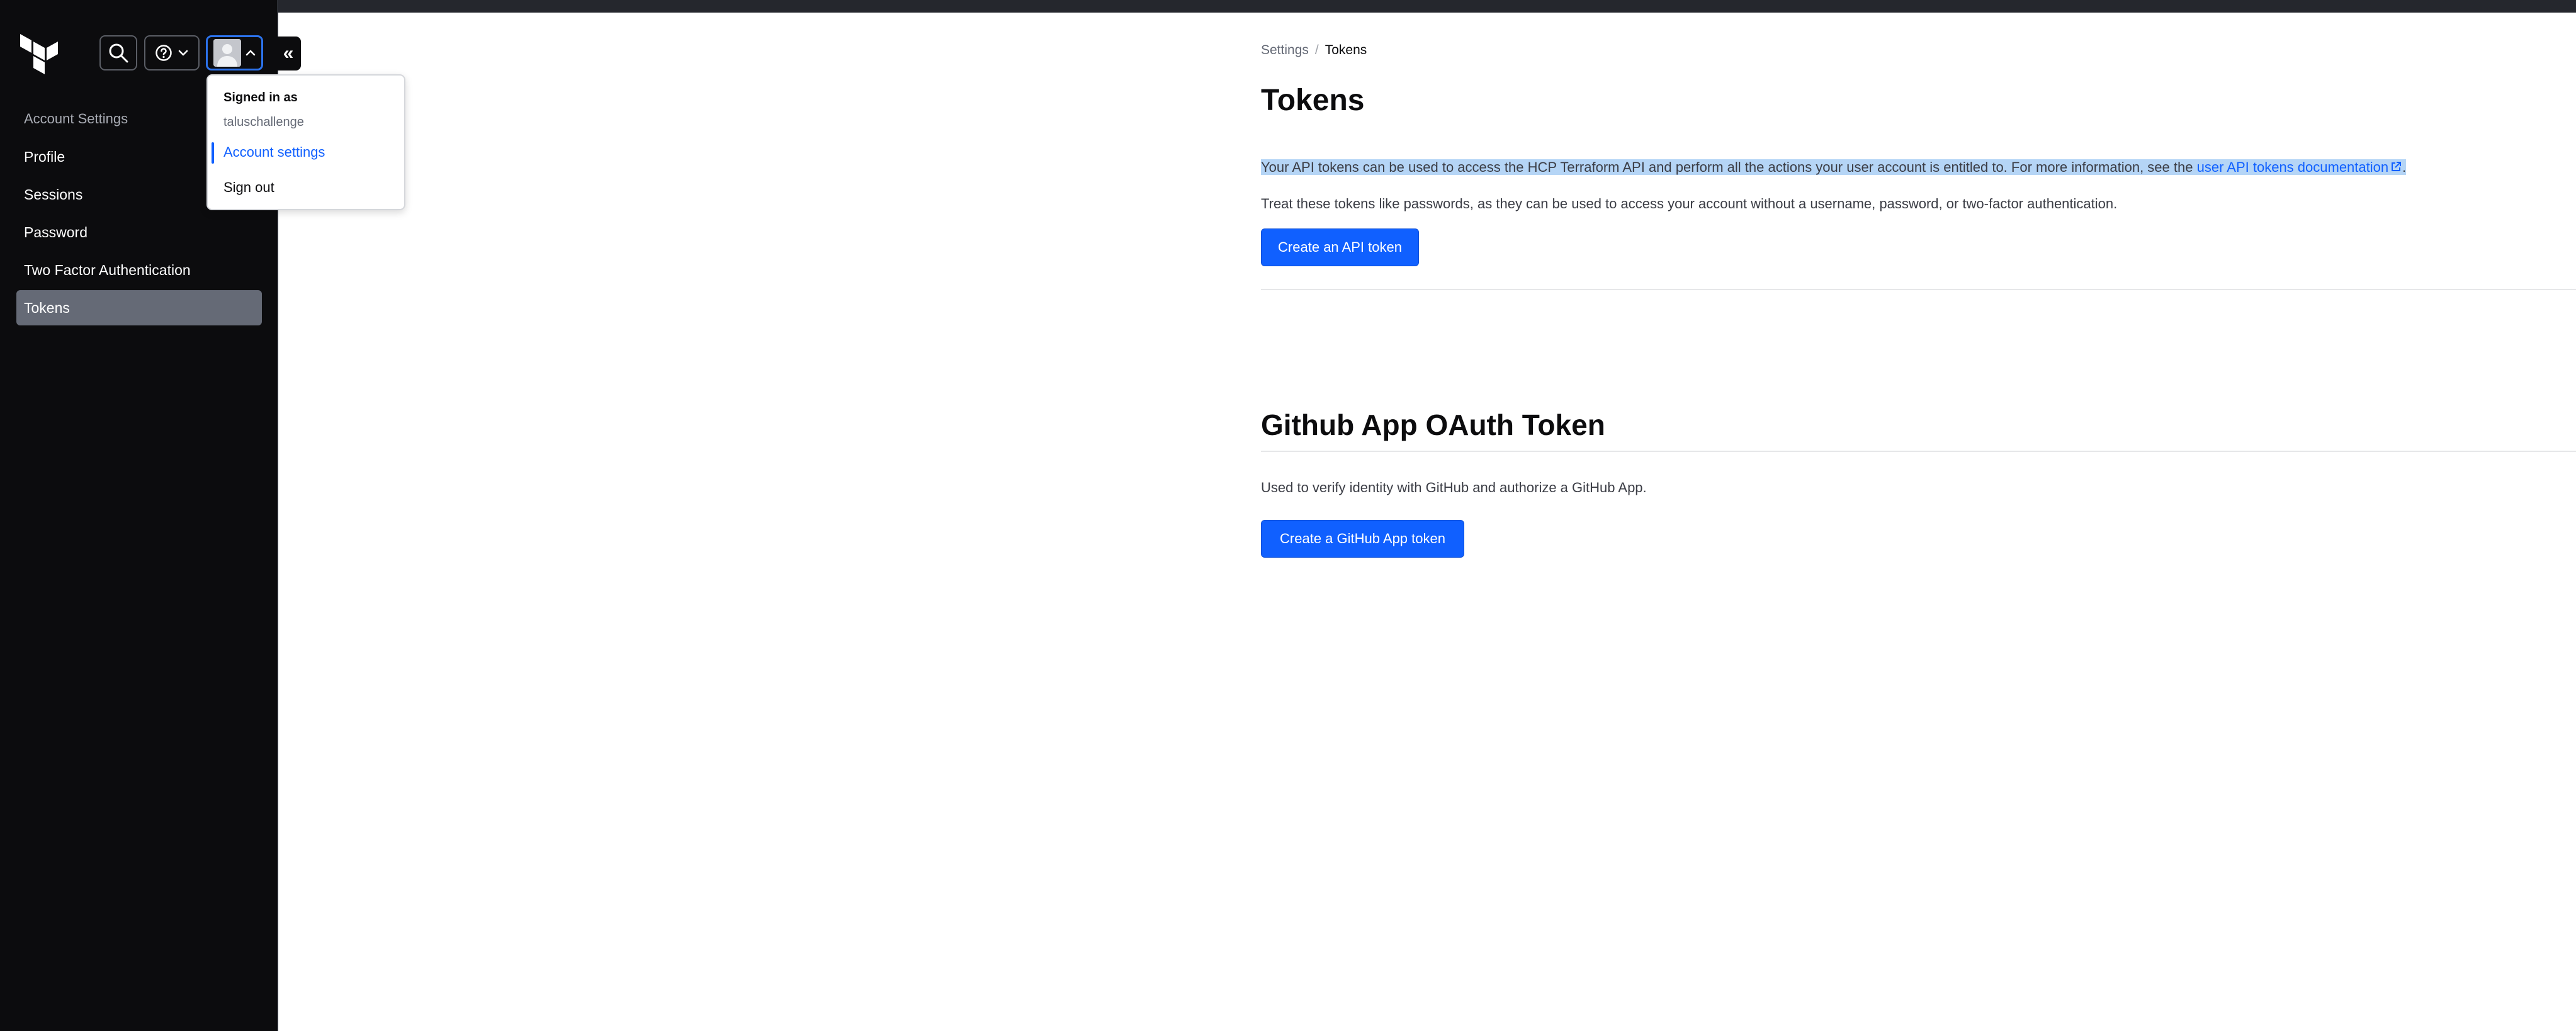  I want to click on user-api-tokens-documentation-link: user API tokens documentation, so click(2299, 167).